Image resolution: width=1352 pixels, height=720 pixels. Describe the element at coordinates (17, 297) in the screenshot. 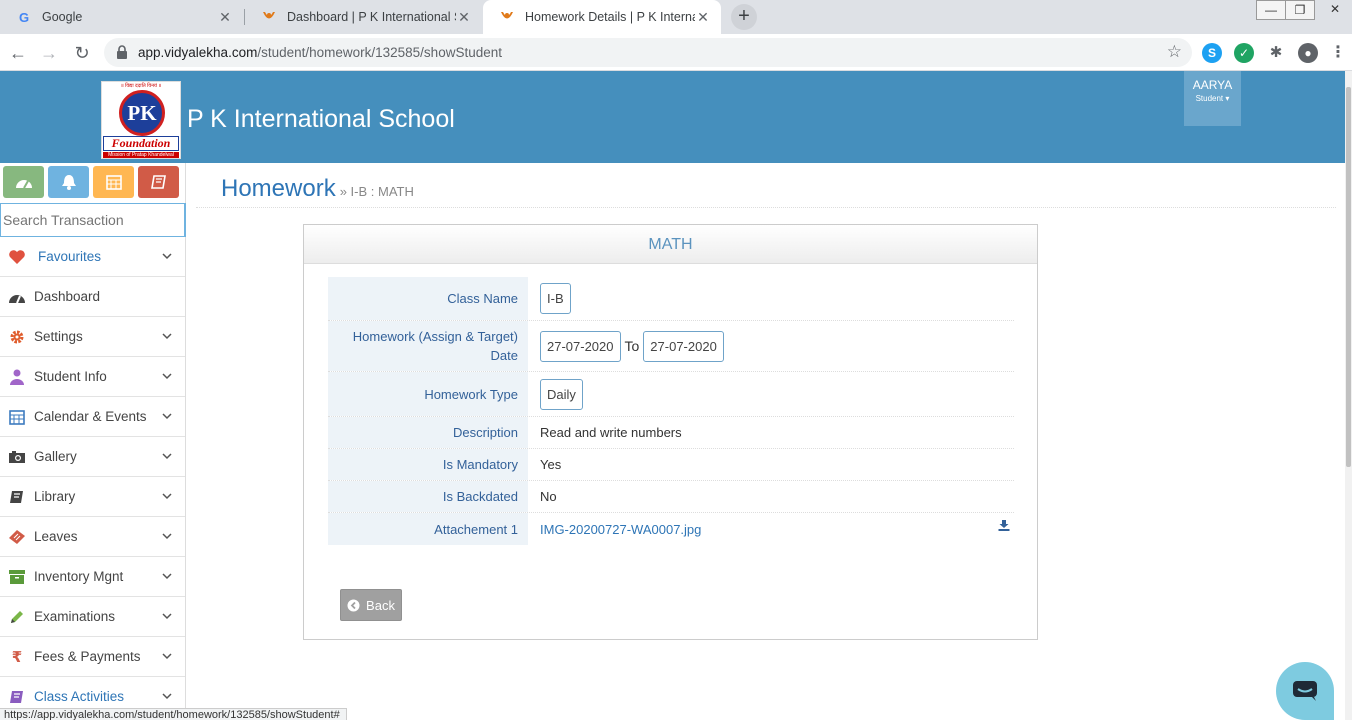

I see `dashboard-icon` at that location.